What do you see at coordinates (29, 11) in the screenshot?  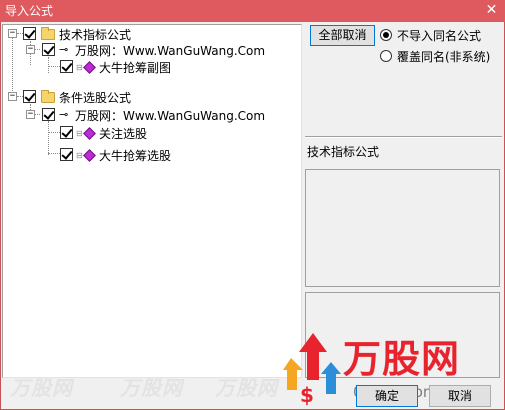 I see `window-title: 导入公式` at bounding box center [29, 11].